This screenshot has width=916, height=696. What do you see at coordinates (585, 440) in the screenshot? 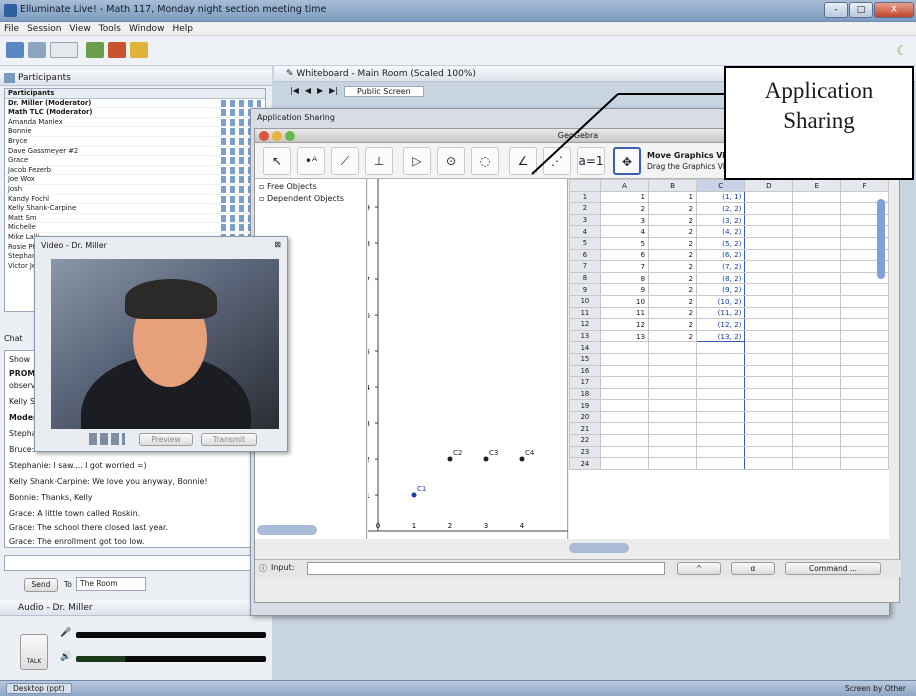
I see `row-header: 22` at bounding box center [585, 440].